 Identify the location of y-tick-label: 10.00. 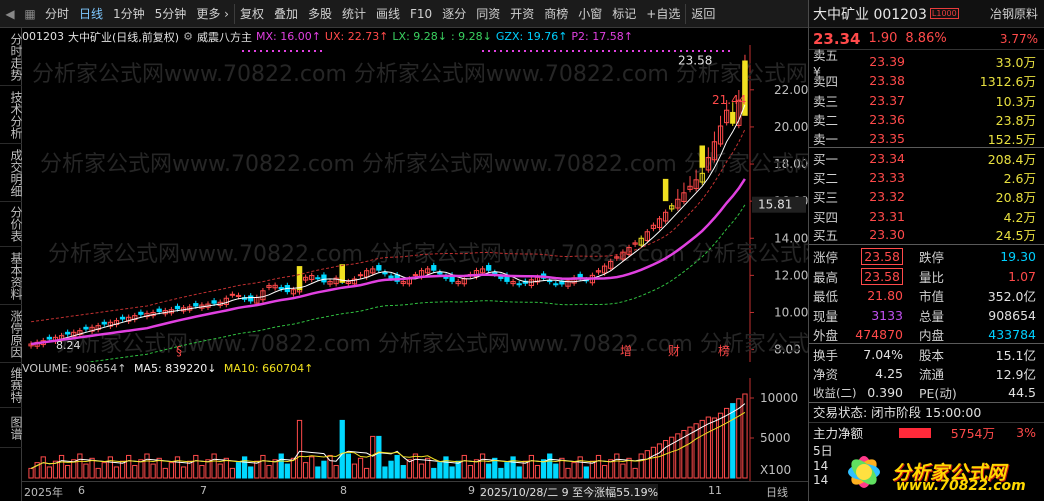
(791, 312).